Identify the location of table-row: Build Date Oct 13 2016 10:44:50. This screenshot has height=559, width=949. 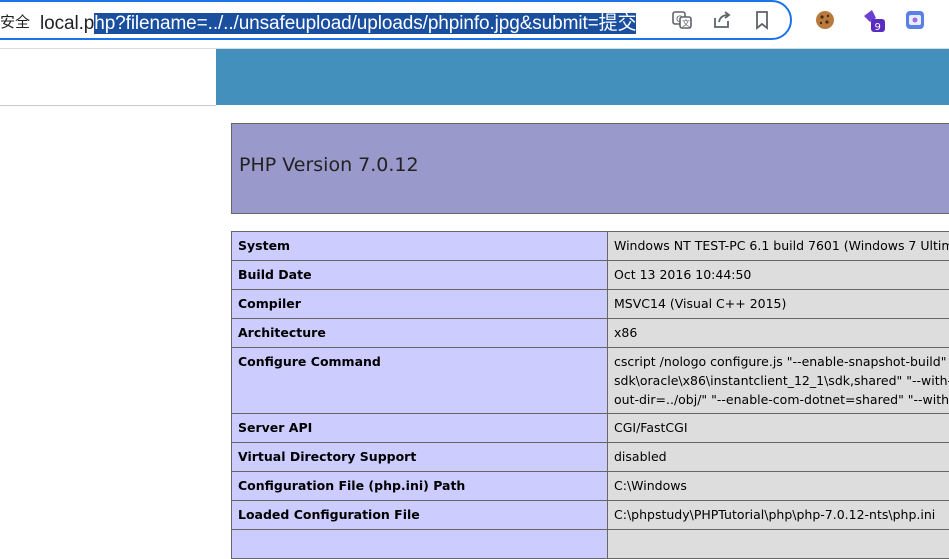
(590, 275).